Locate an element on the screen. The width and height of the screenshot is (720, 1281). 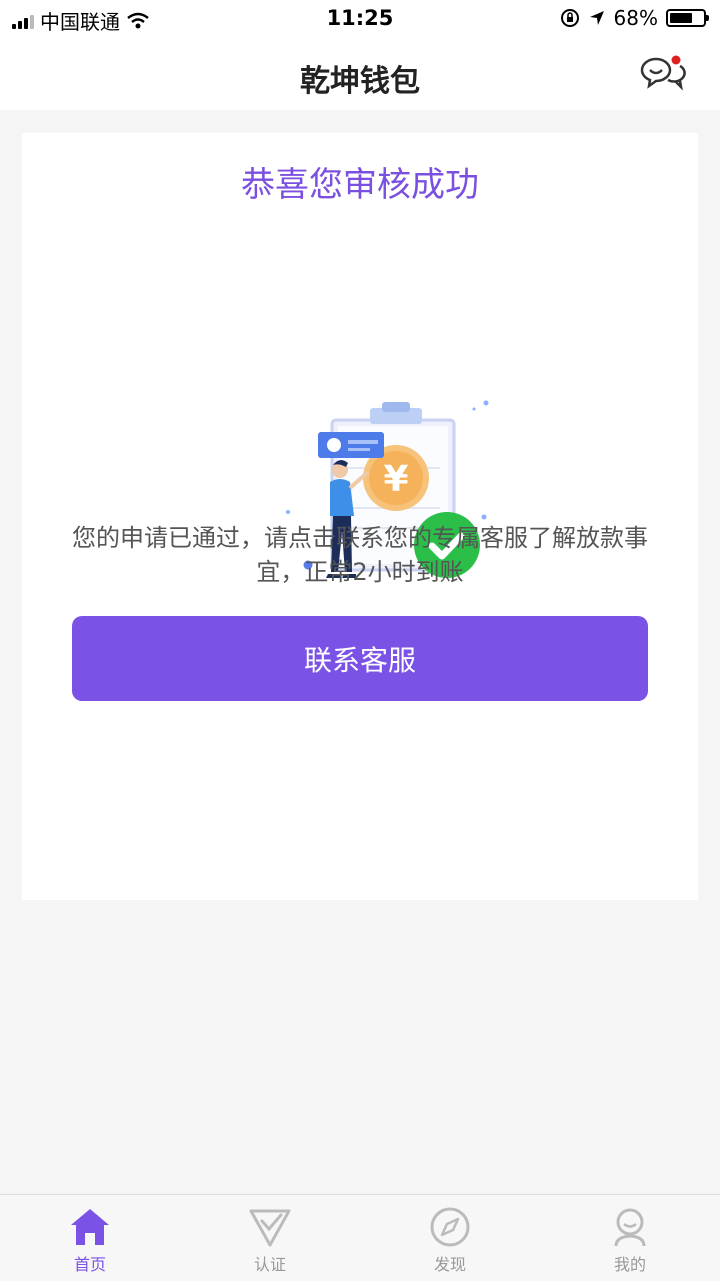
rotation-lock-icon is located at coordinates (569, 18).